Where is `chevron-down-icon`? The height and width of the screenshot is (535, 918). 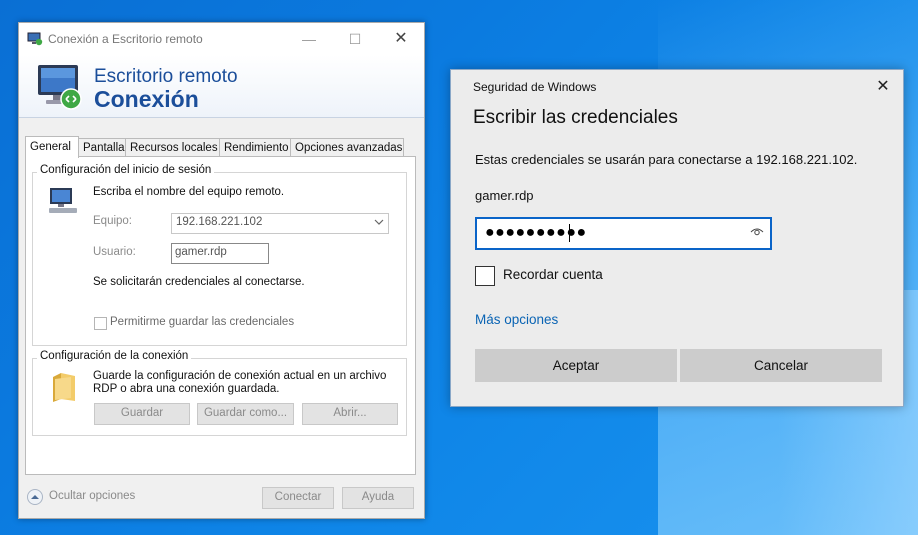 chevron-down-icon is located at coordinates (379, 222).